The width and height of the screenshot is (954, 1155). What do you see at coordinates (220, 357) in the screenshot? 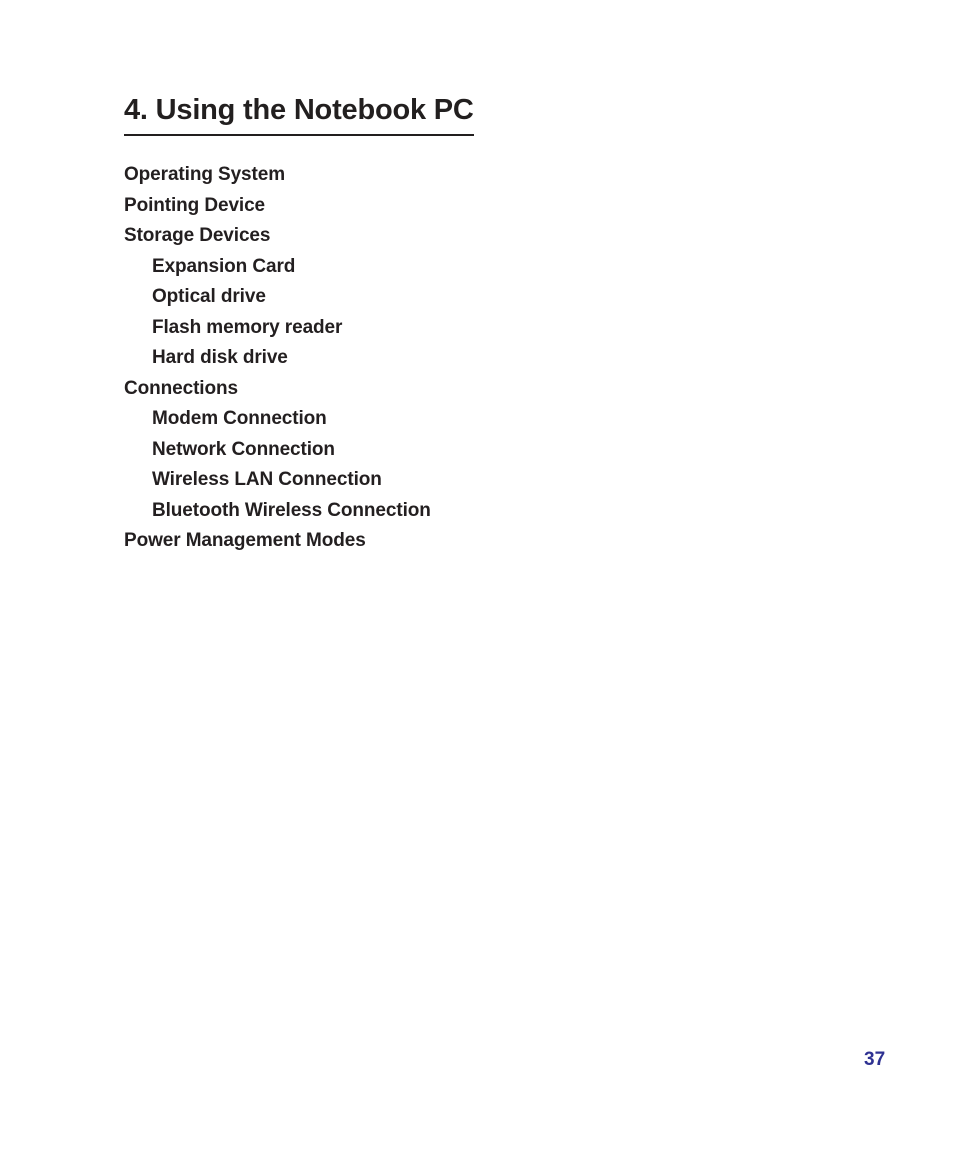
I see `toc-entry: Hard disk drive` at bounding box center [220, 357].